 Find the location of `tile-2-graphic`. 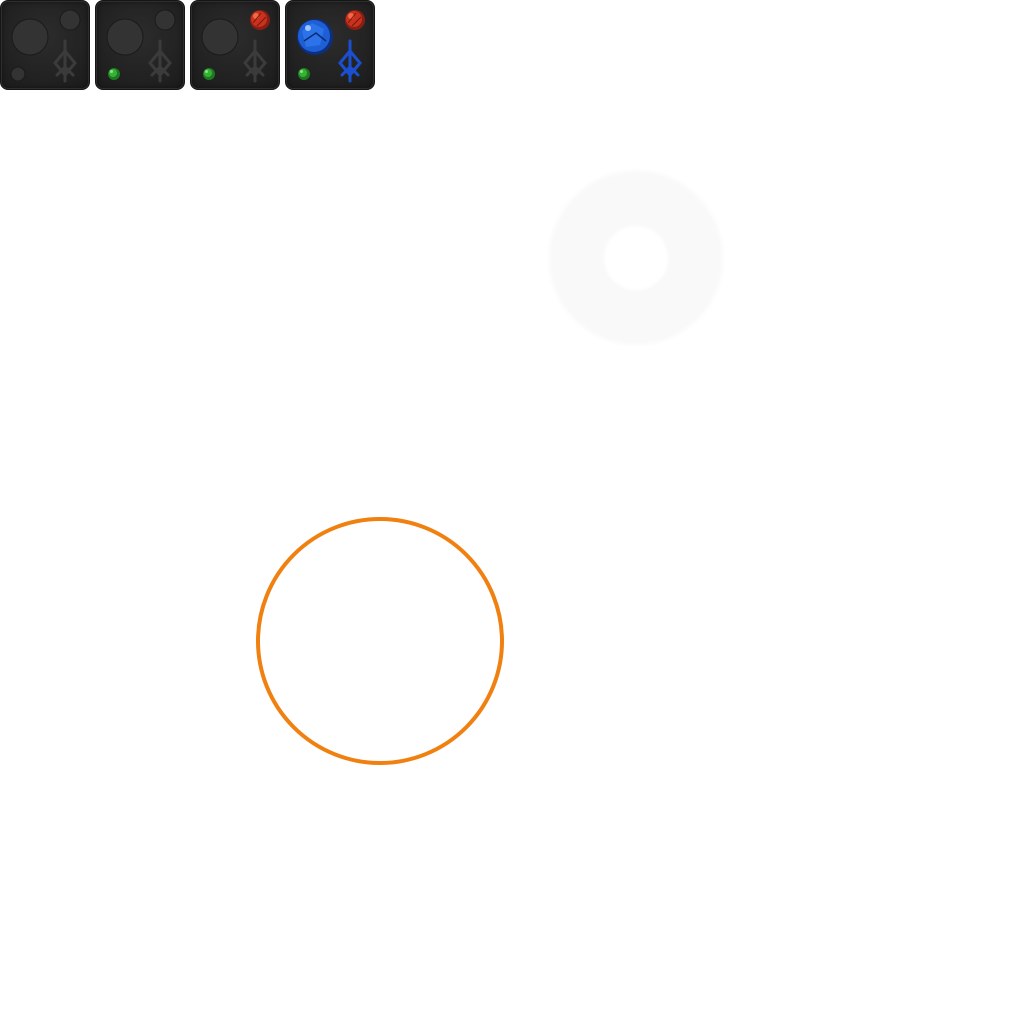

tile-2-graphic is located at coordinates (141, 46).